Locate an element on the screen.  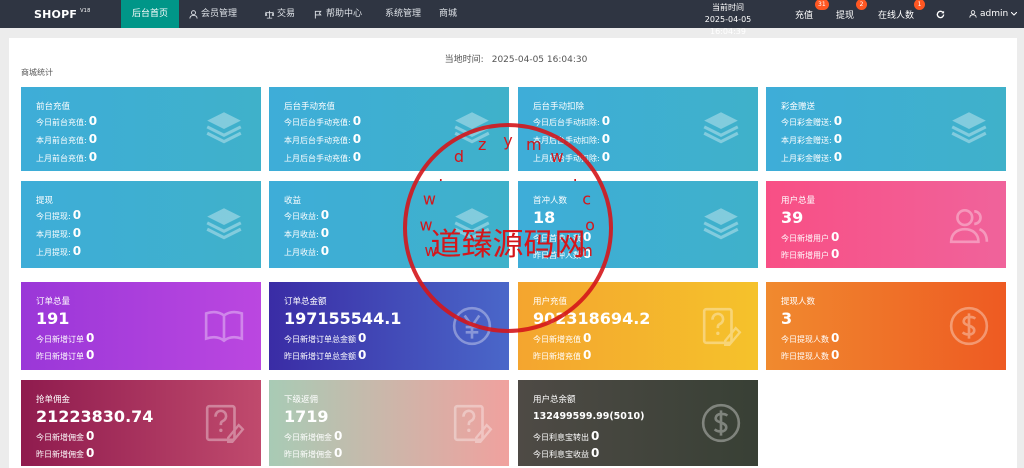
admin-username: admin is located at coordinates (994, 14).